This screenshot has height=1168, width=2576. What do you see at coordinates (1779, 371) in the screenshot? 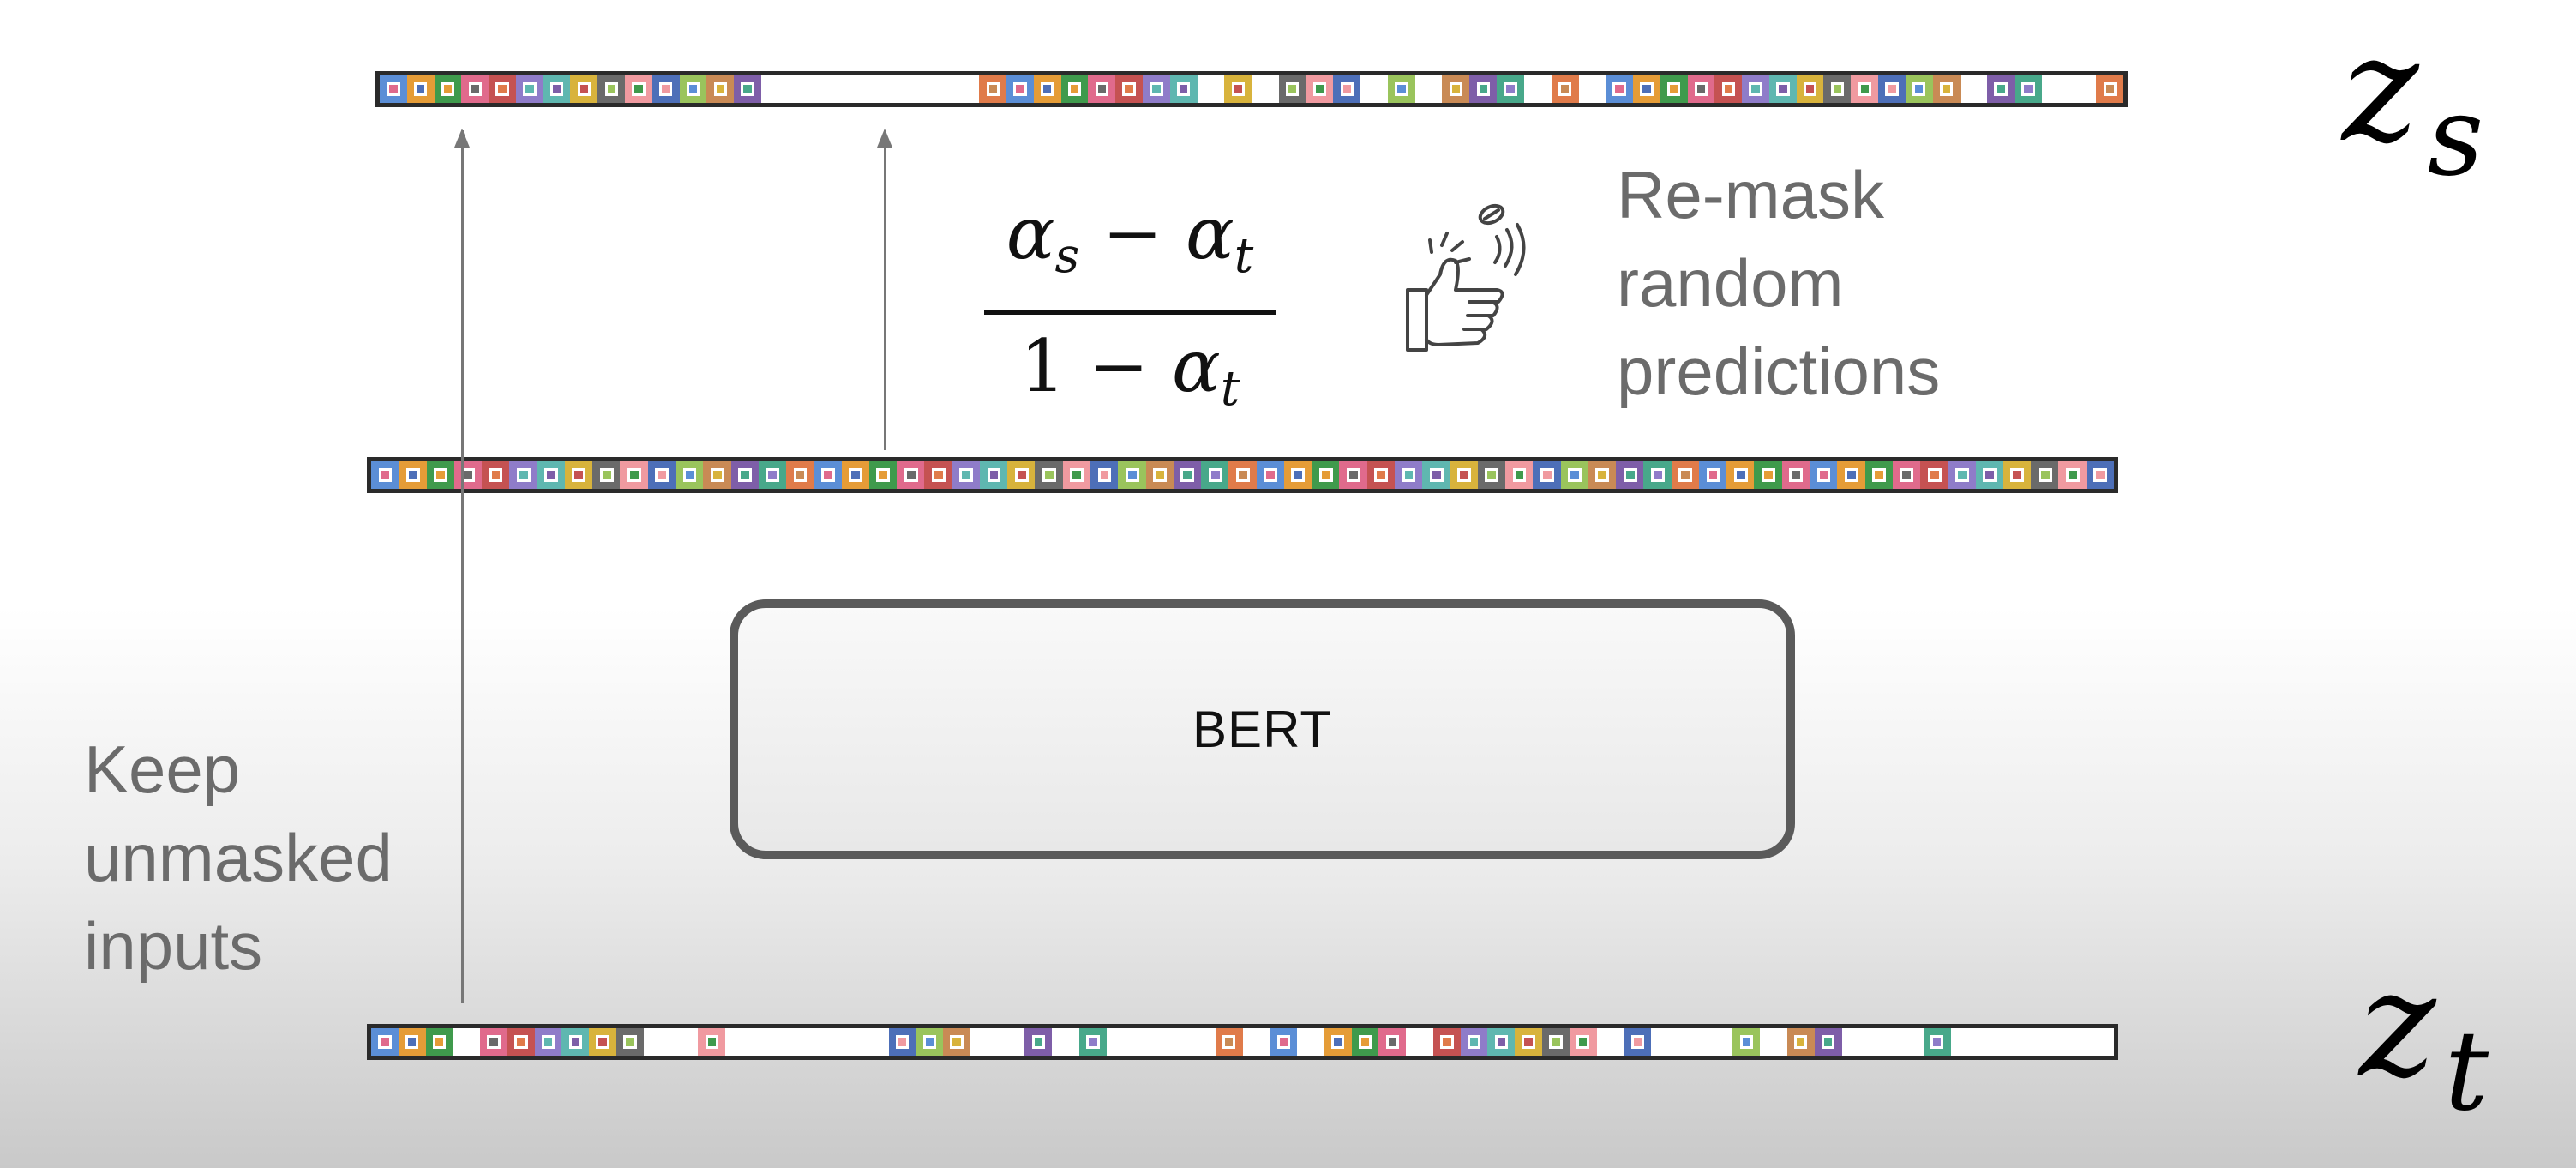
I see `remask-note-line: predictions` at bounding box center [1779, 371].